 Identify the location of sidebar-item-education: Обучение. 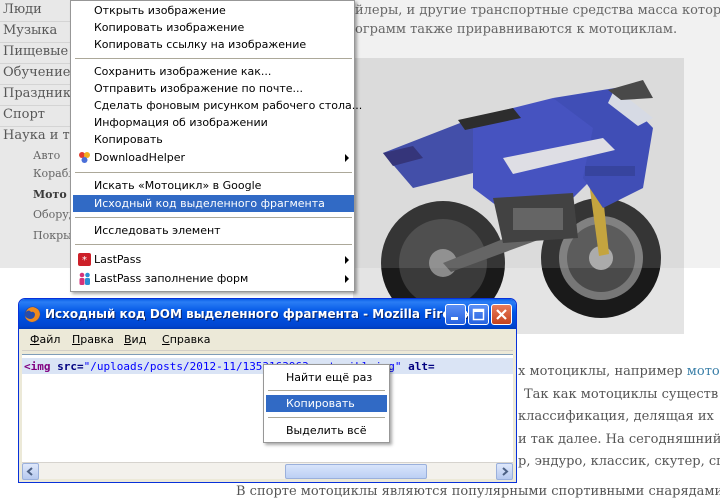
(36, 72).